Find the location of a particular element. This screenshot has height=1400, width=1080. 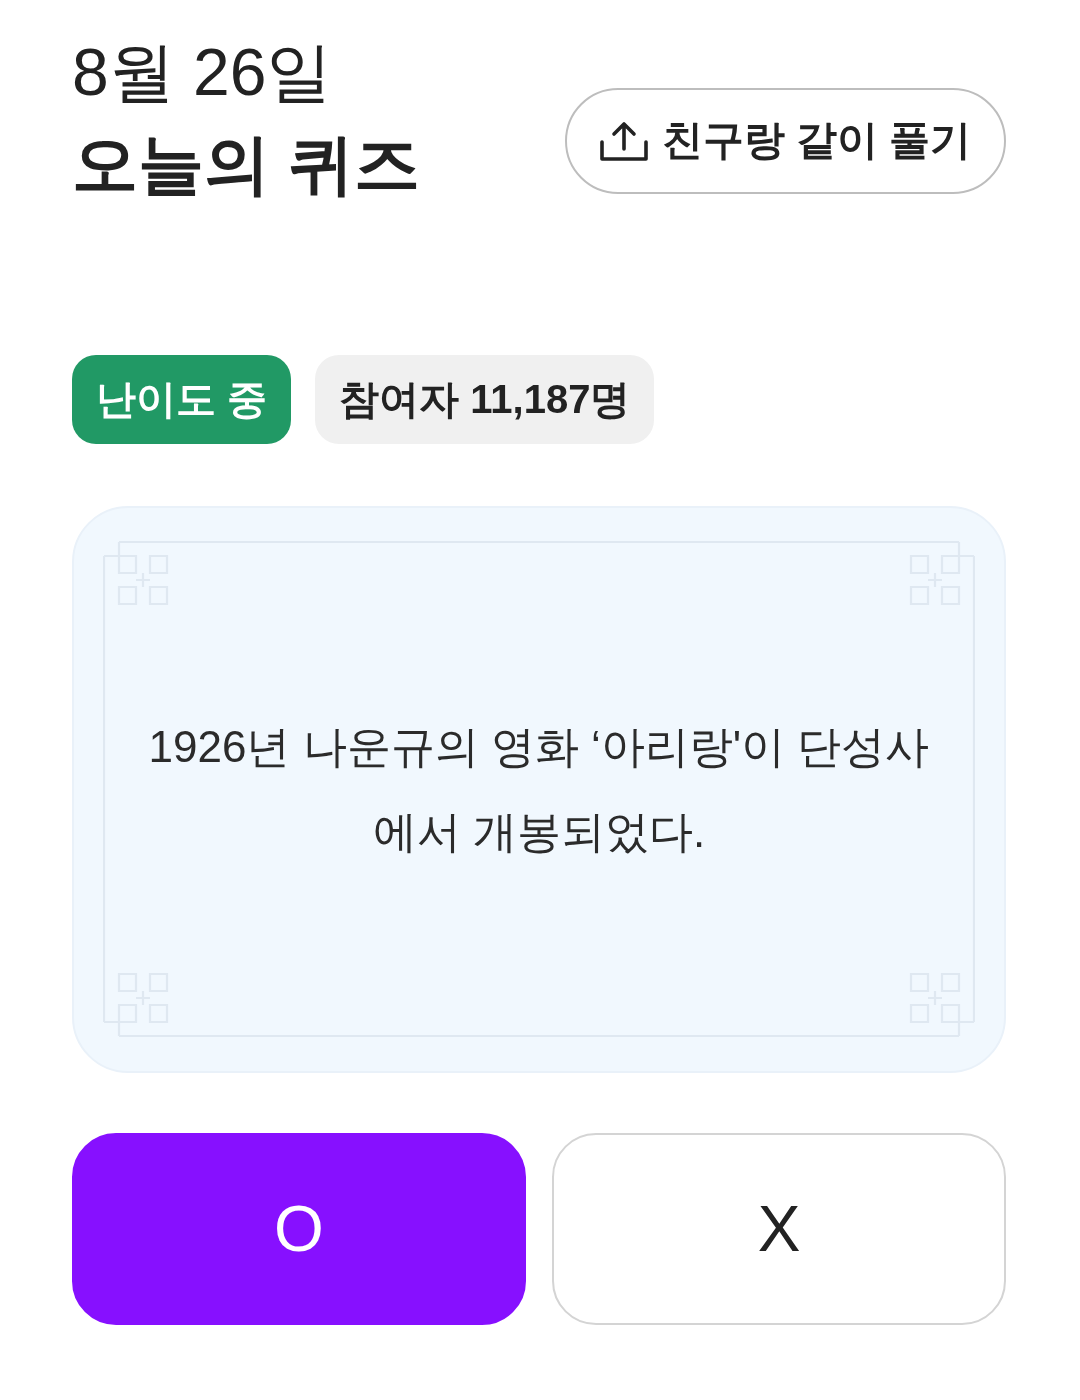

question-text: 1926년 나운규의 영화 ‘아리랑'이 단성사에서 개봉되었다. is located at coordinates (539, 789).